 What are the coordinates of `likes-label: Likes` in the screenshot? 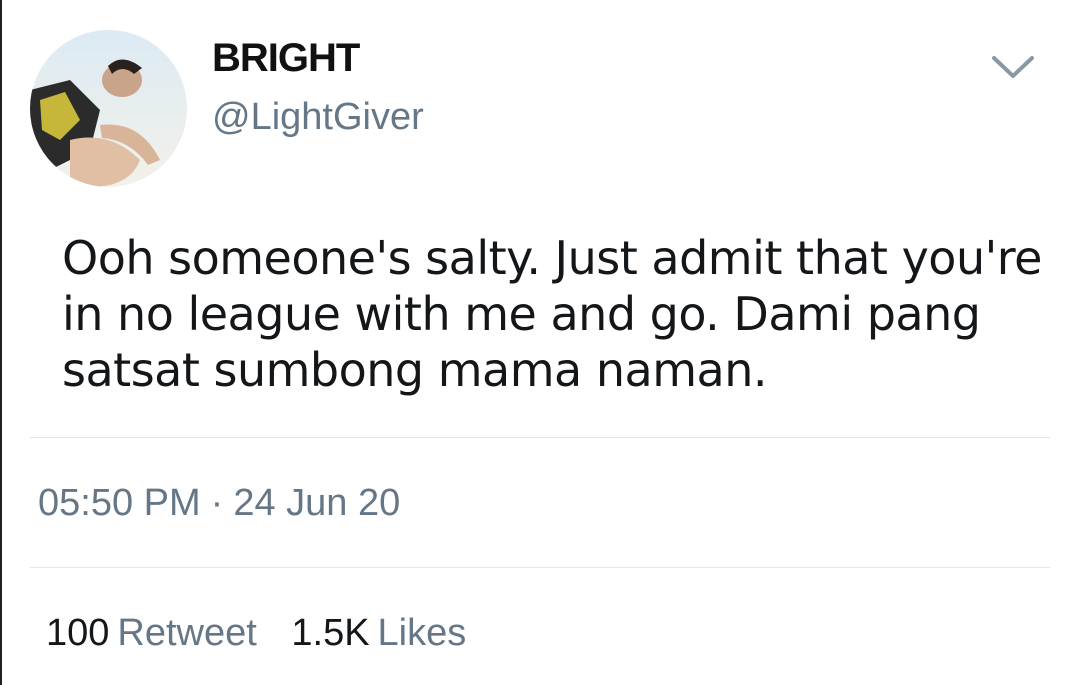 It's located at (422, 633).